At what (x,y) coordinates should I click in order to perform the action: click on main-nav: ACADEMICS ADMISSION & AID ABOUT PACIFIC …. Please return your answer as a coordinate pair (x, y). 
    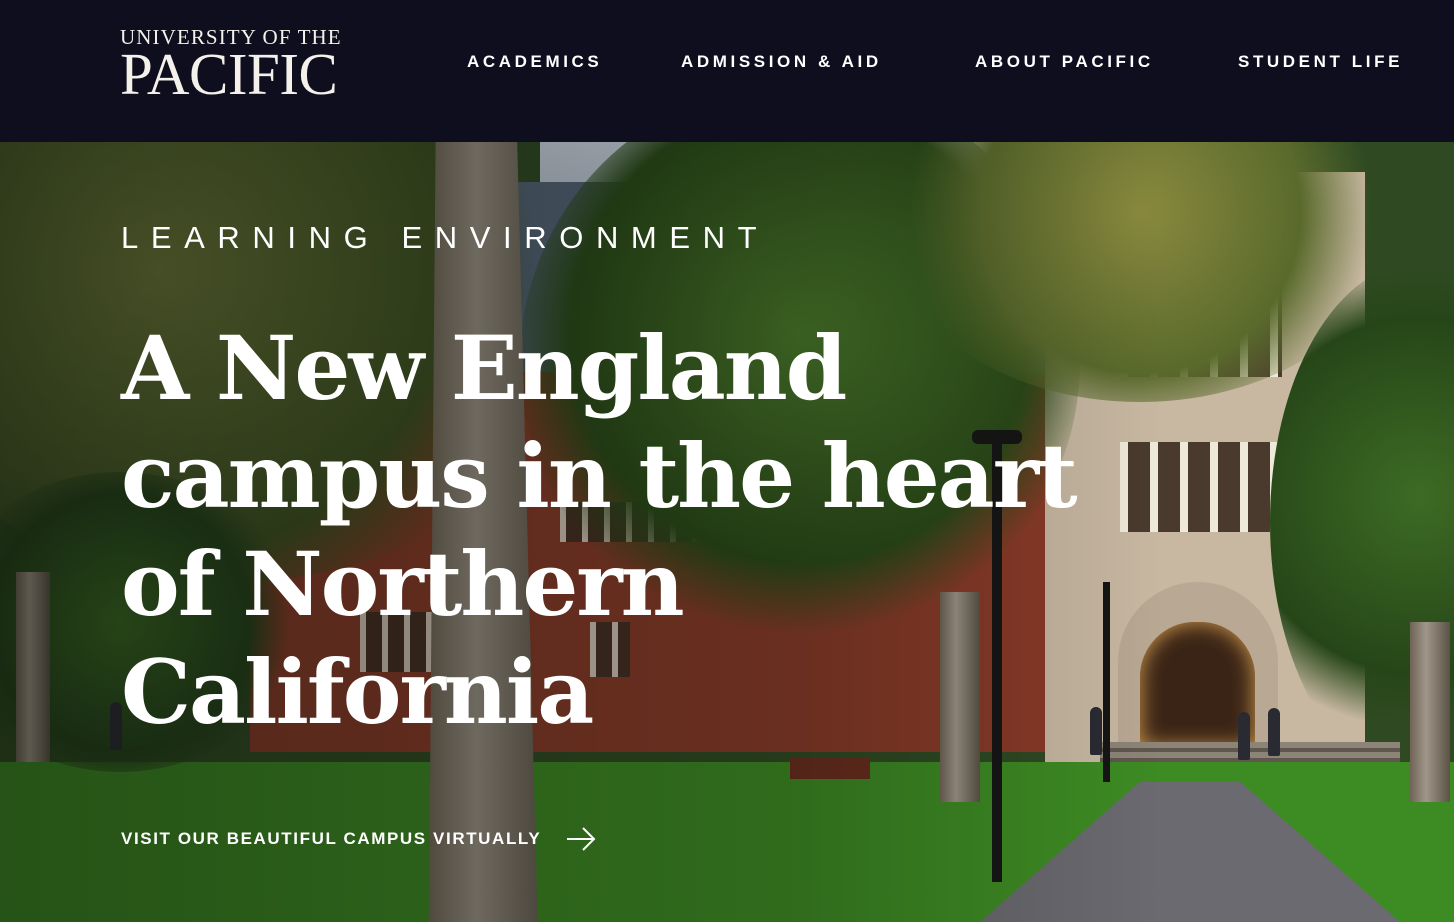
    Looking at the image, I should click on (727, 63).